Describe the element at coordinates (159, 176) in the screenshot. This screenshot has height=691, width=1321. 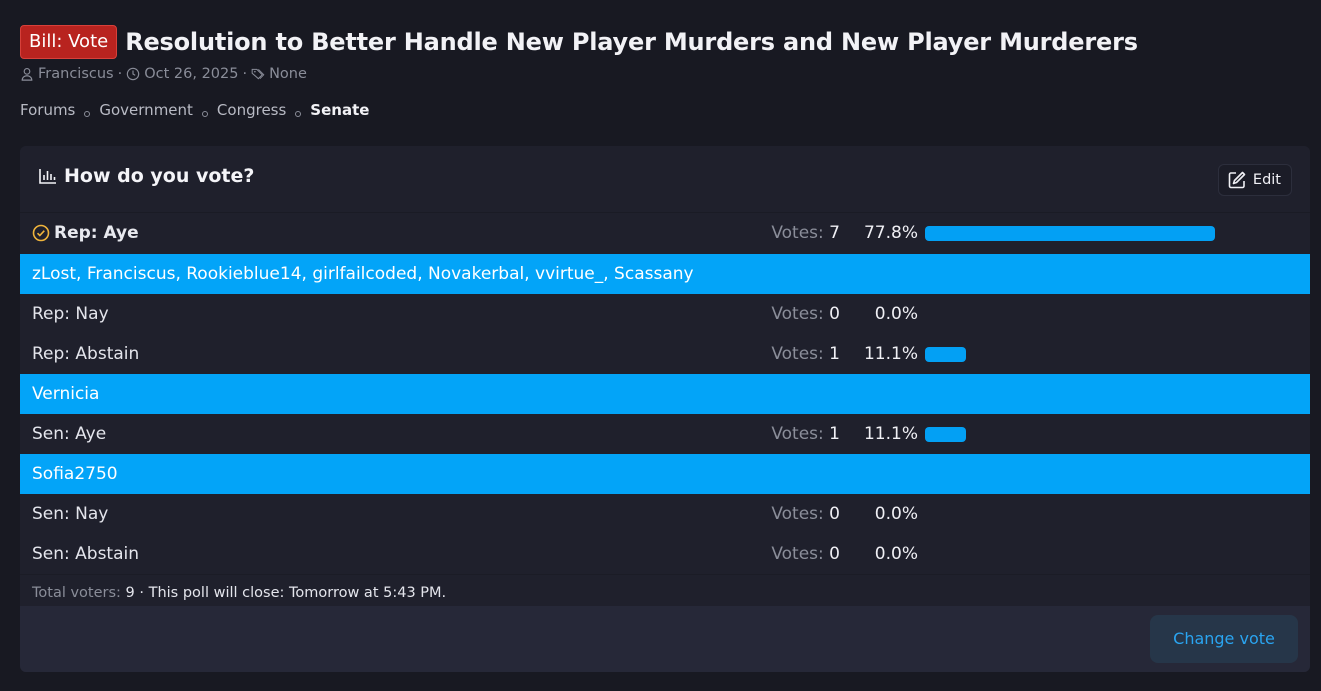
I see `poll-question-text: How do you vote?` at that location.